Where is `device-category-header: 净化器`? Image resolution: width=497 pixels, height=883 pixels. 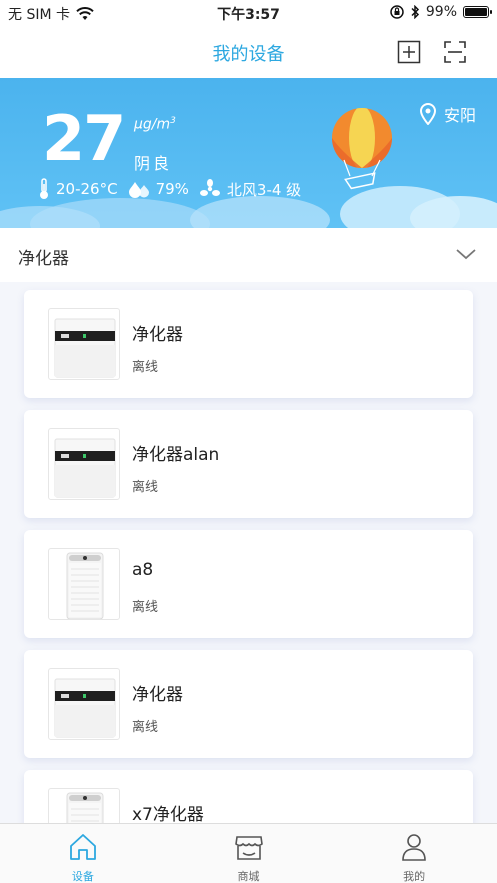
device-category-header: 净化器 is located at coordinates (248, 255).